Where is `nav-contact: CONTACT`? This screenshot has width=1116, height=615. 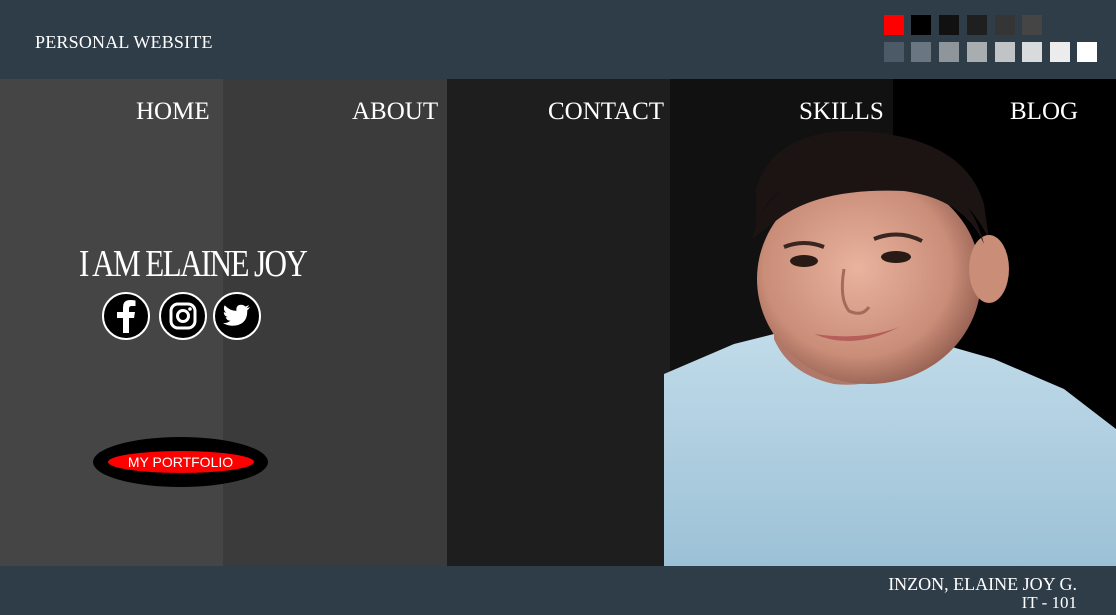
nav-contact: CONTACT is located at coordinates (606, 112).